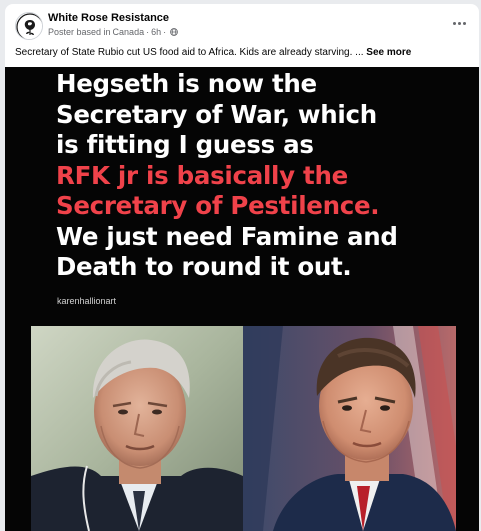 Image resolution: width=481 pixels, height=531 pixels. I want to click on rose-logo-icon, so click(29, 26).